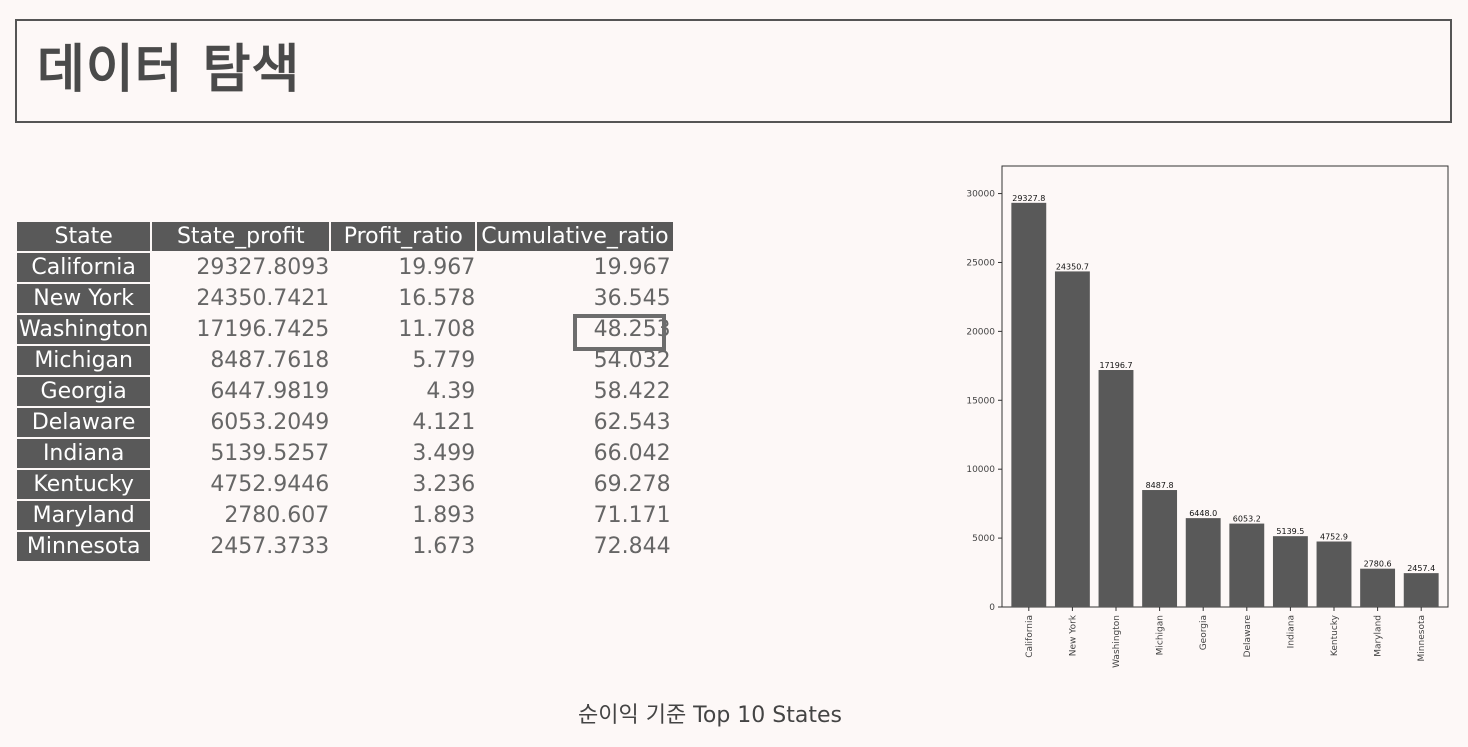 The height and width of the screenshot is (747, 1468). What do you see at coordinates (1248, 636) in the screenshot?
I see `x-tick-label: Delaware` at bounding box center [1248, 636].